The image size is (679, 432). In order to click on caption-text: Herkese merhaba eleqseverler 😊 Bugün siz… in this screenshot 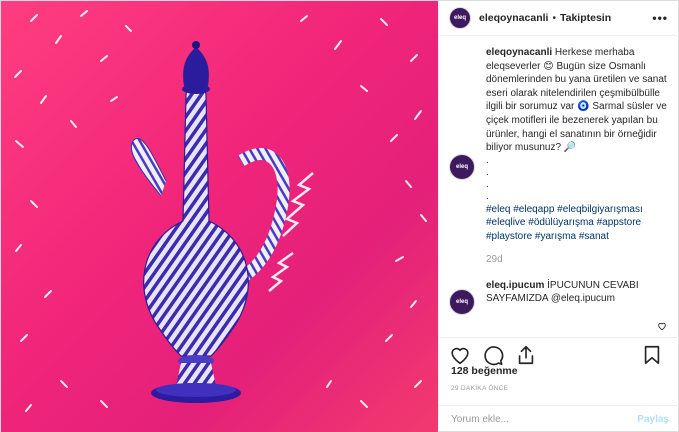, I will do `click(576, 100)`.